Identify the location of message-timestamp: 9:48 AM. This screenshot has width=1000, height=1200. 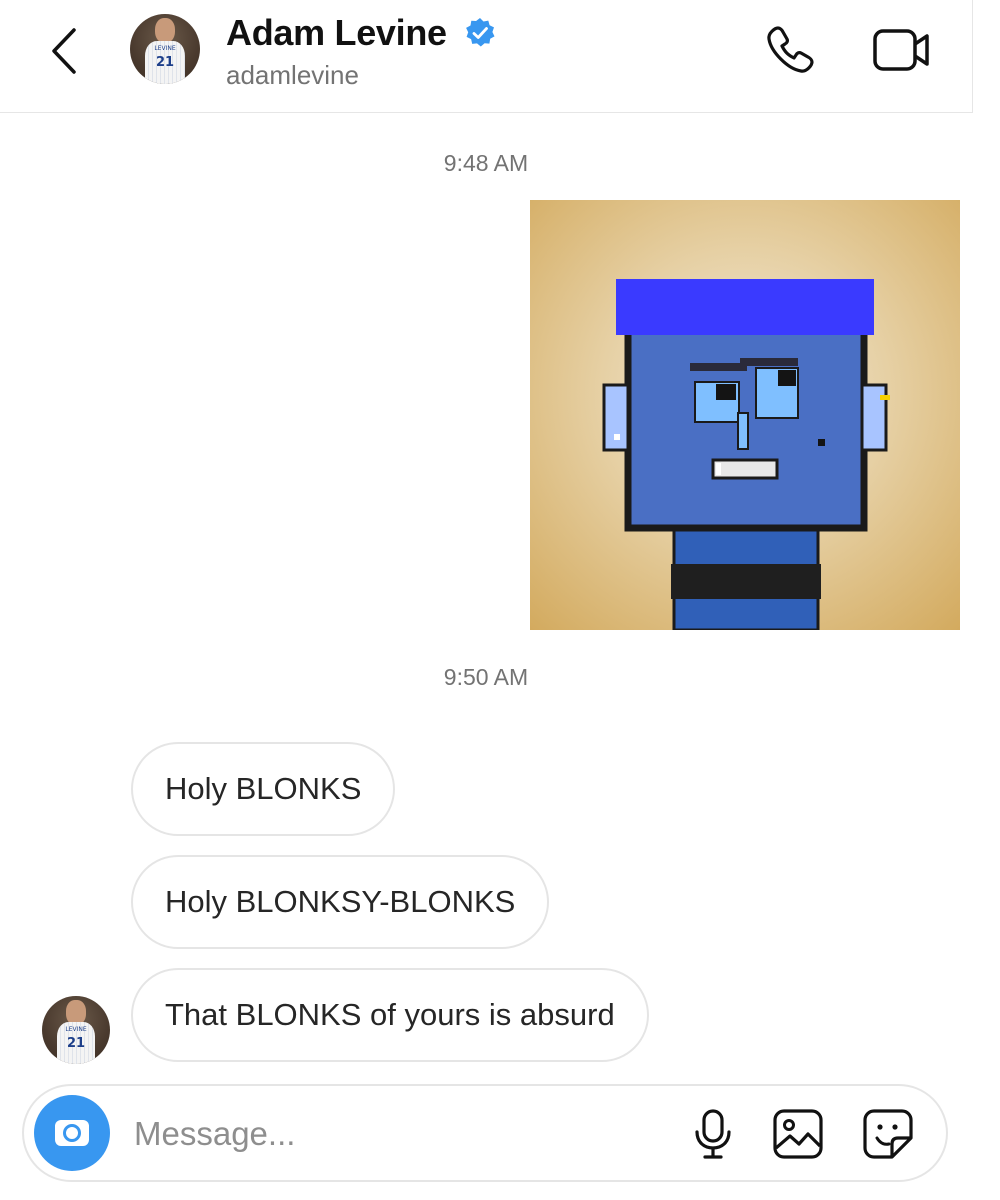
(486, 163).